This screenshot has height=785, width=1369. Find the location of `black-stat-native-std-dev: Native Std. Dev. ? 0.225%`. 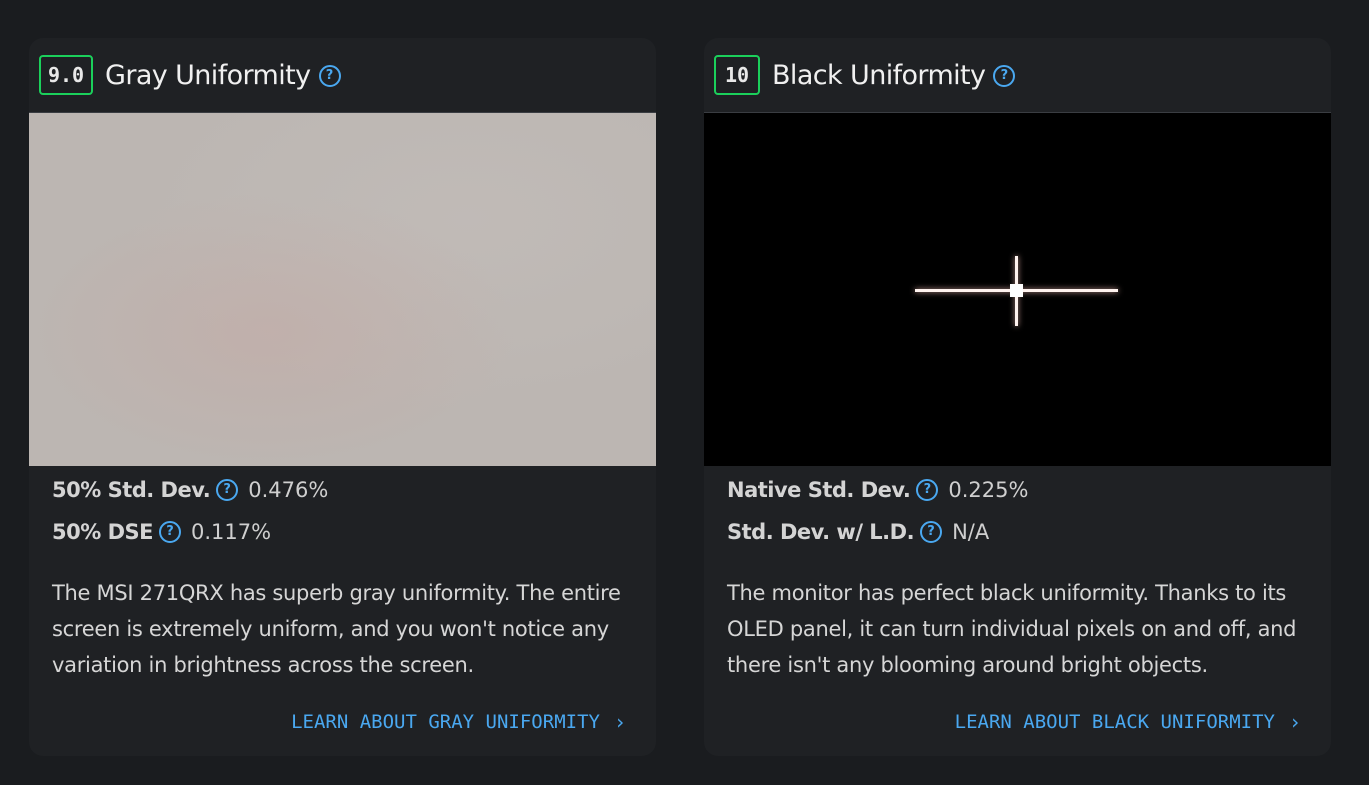

black-stat-native-std-dev: Native Std. Dev. ? 0.225% is located at coordinates (877, 490).